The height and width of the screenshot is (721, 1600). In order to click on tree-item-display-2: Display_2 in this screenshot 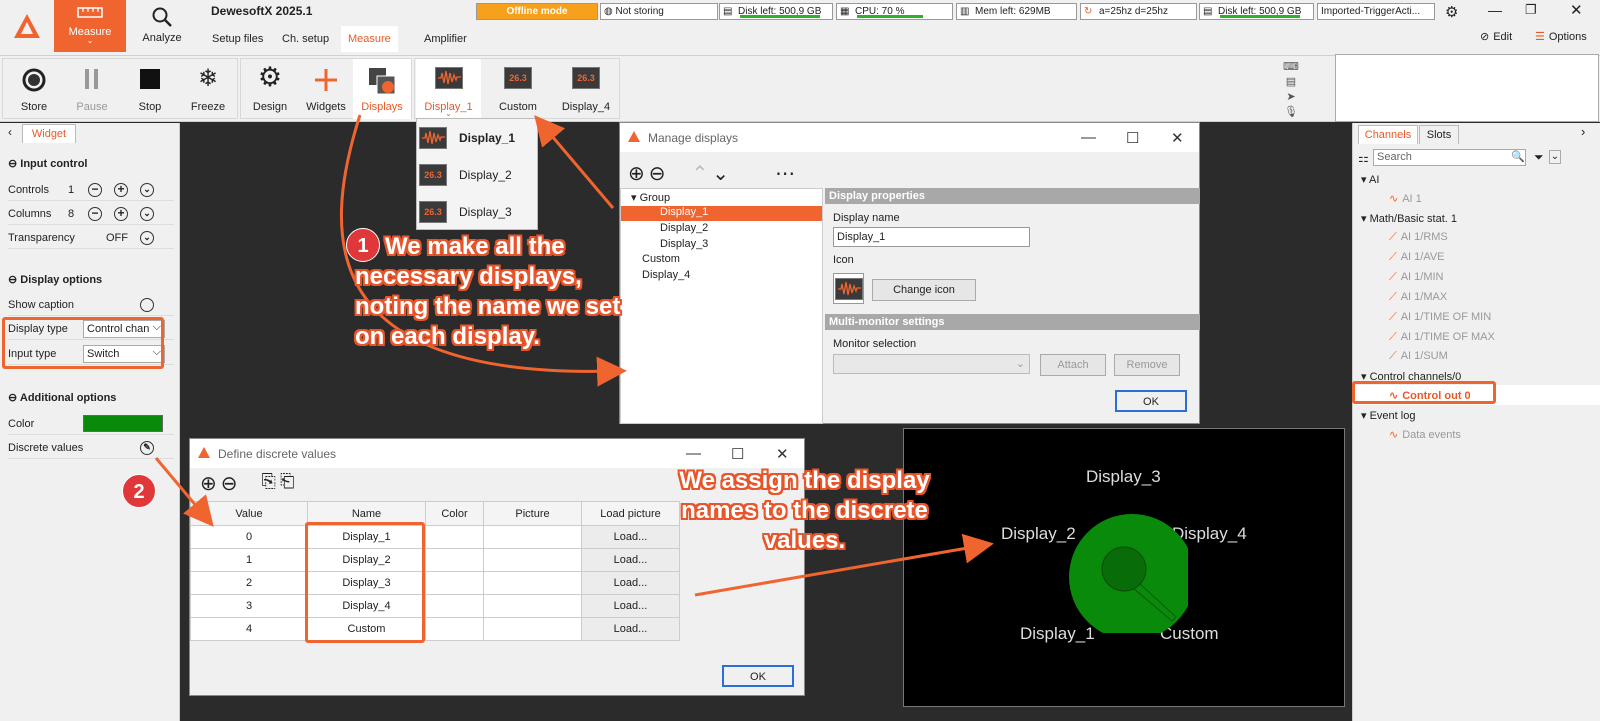, I will do `click(684, 228)`.